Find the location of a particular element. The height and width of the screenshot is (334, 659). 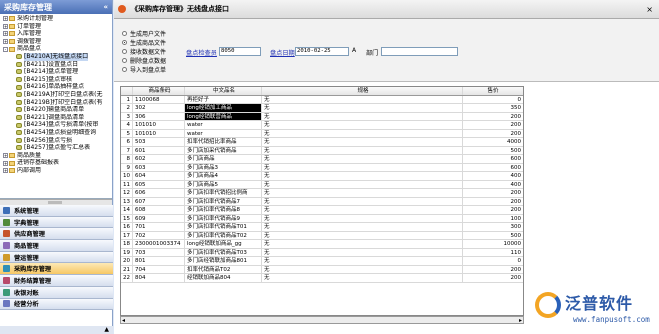

table-cell: 804 is located at coordinates (159, 278).